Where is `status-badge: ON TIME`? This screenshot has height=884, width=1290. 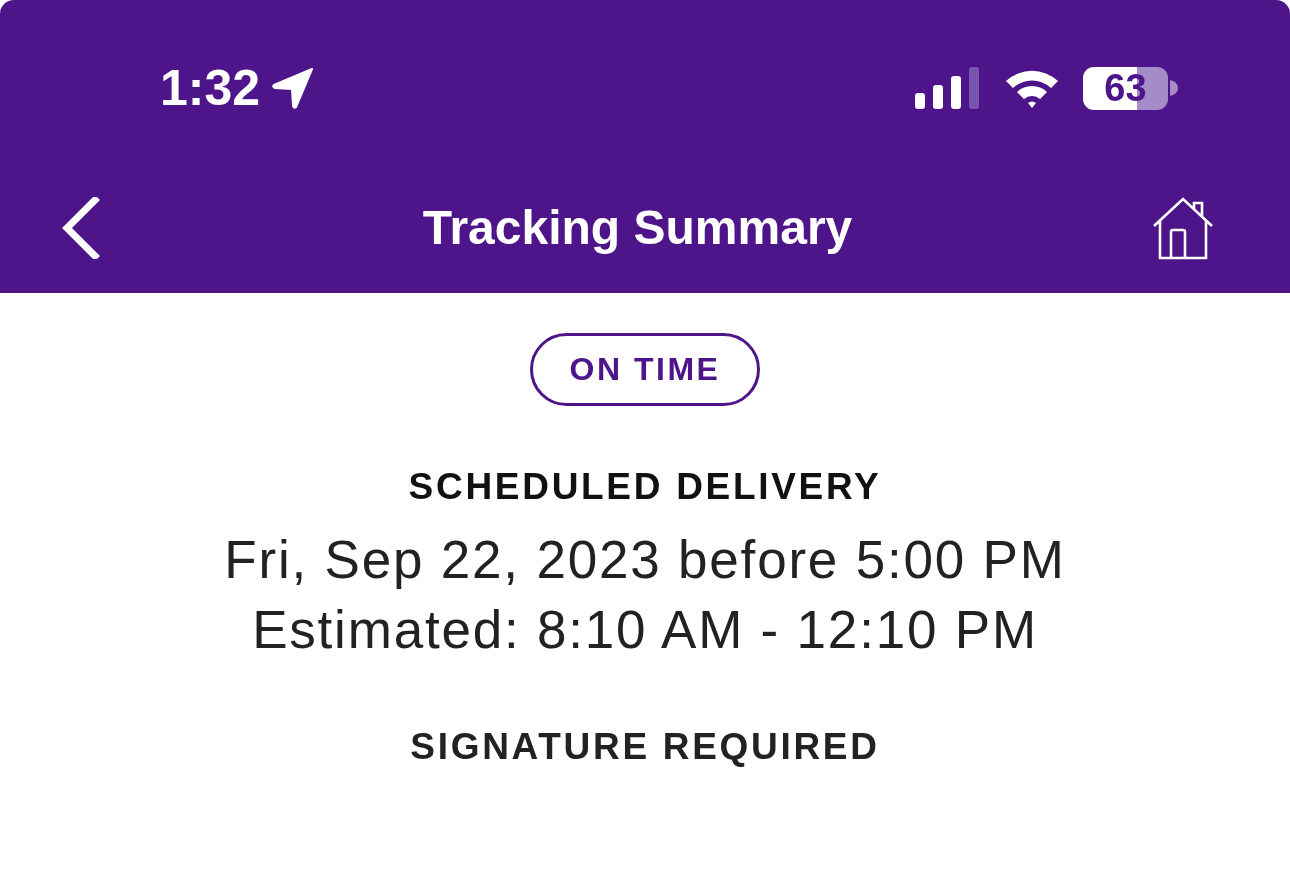
status-badge: ON TIME is located at coordinates (645, 369).